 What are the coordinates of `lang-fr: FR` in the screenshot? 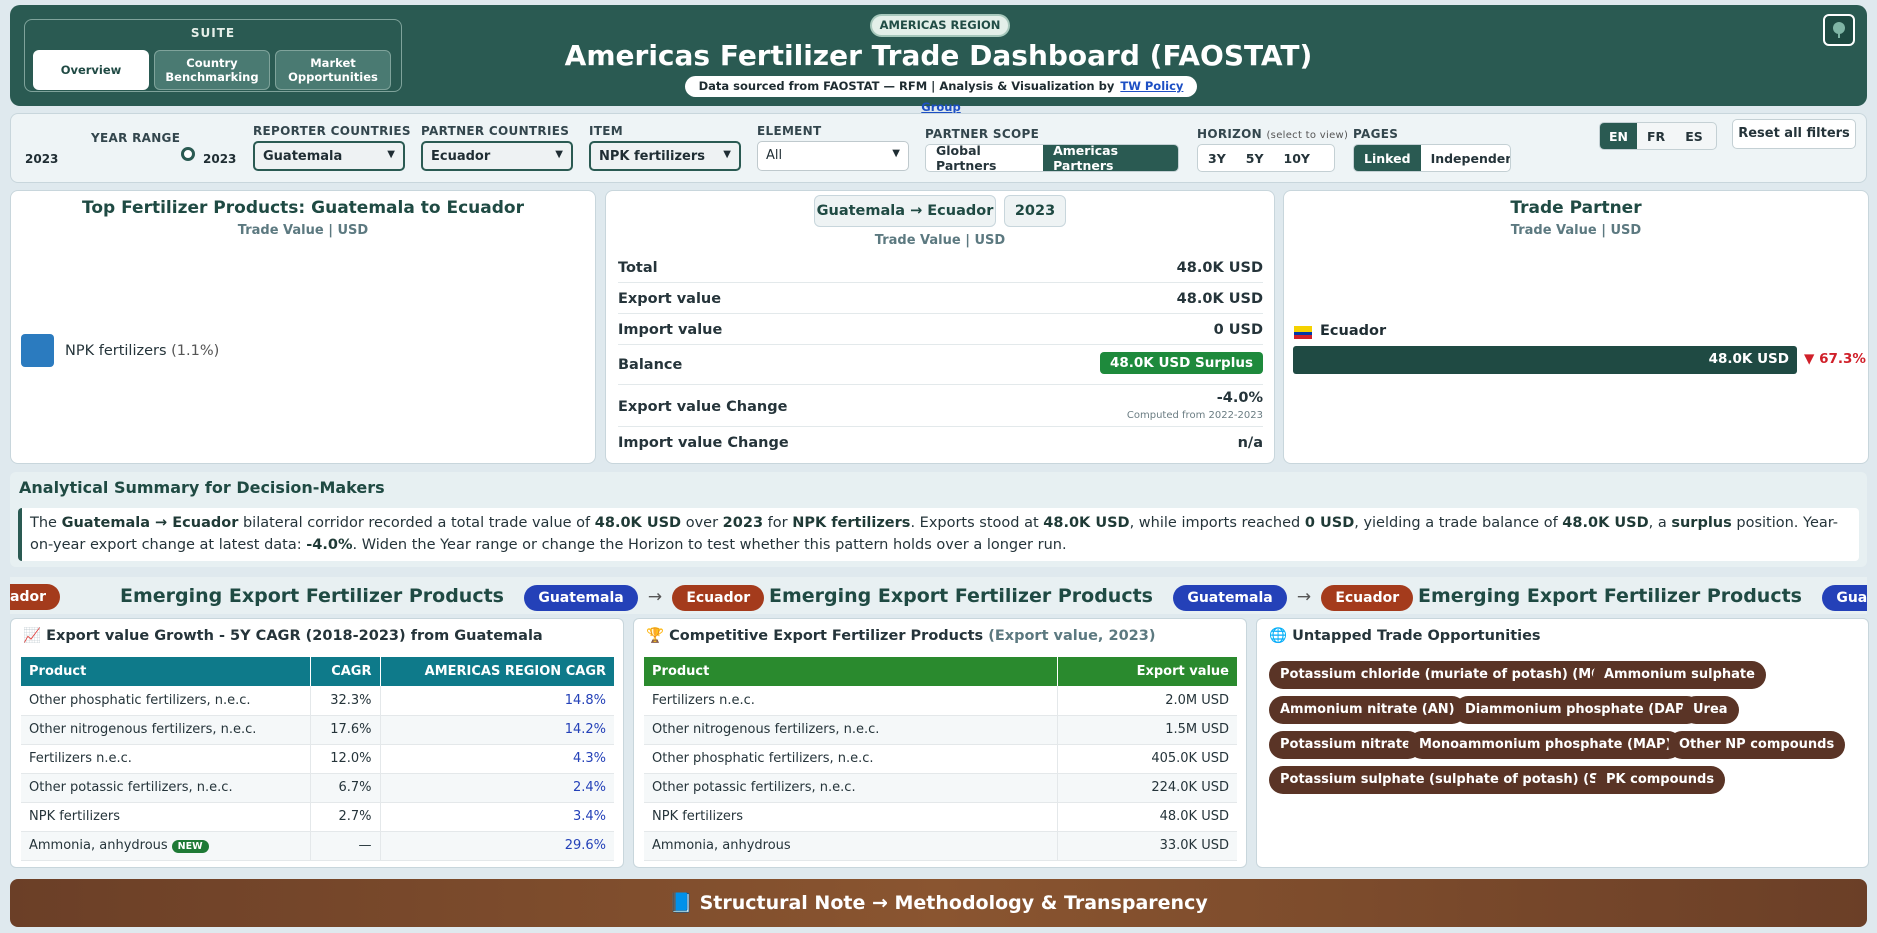 It's located at (1656, 136).